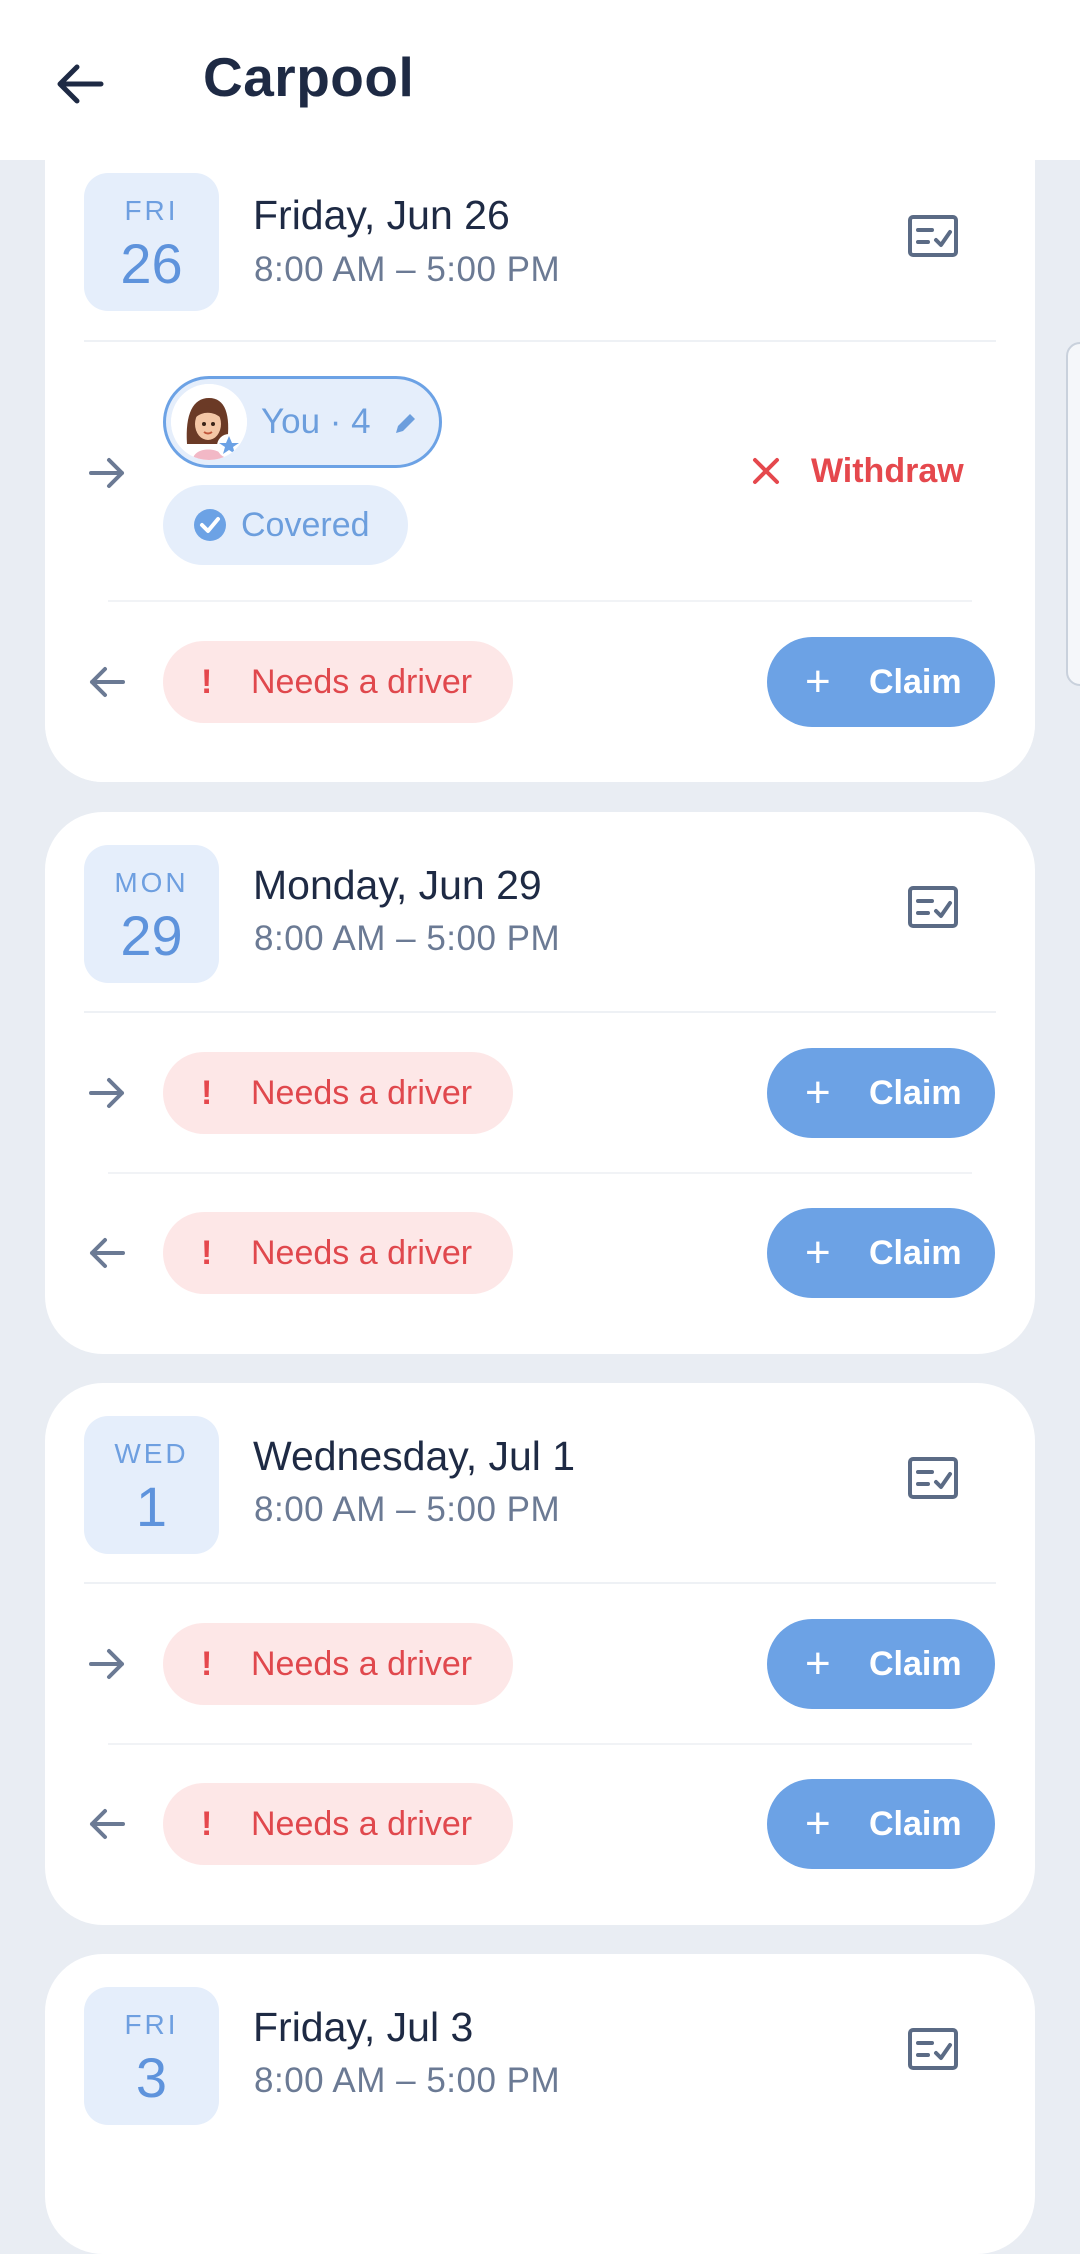 The width and height of the screenshot is (1080, 2254). I want to click on date-badge: FRI 3, so click(151, 2056).